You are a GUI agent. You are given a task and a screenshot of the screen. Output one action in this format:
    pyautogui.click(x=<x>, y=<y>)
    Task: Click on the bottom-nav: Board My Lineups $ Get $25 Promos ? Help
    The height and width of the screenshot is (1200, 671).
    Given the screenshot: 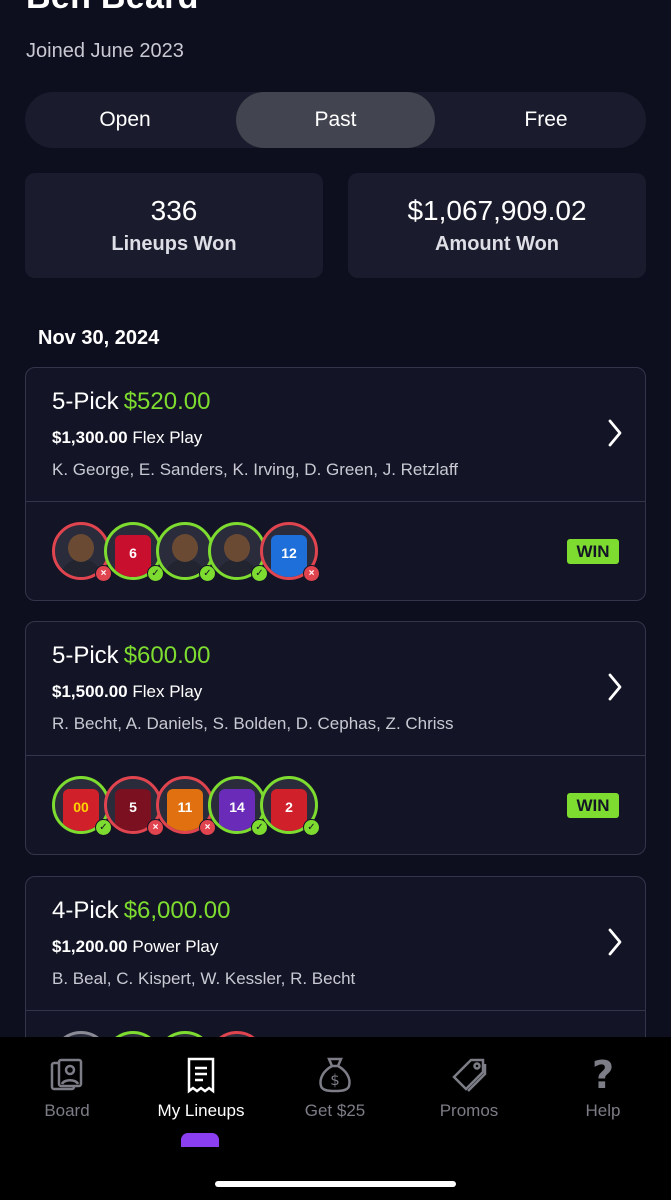 What is the action you would take?
    pyautogui.click(x=335, y=1118)
    